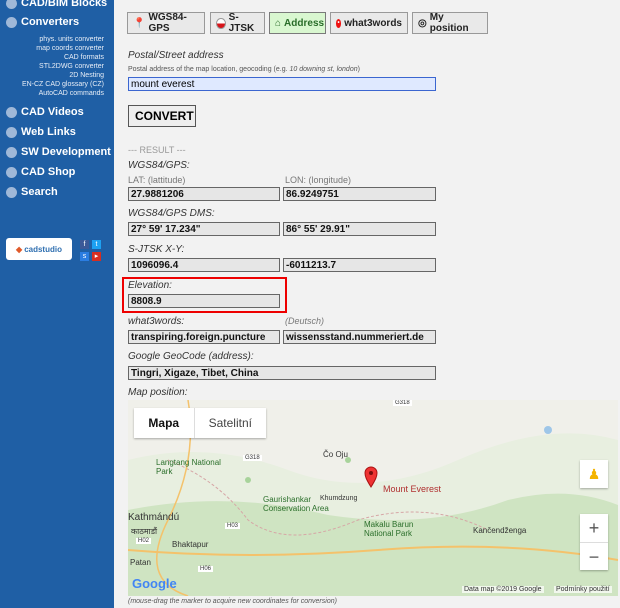 This screenshot has height=608, width=620. I want to click on sjtsk-y-field: -6011213.7, so click(359, 265).